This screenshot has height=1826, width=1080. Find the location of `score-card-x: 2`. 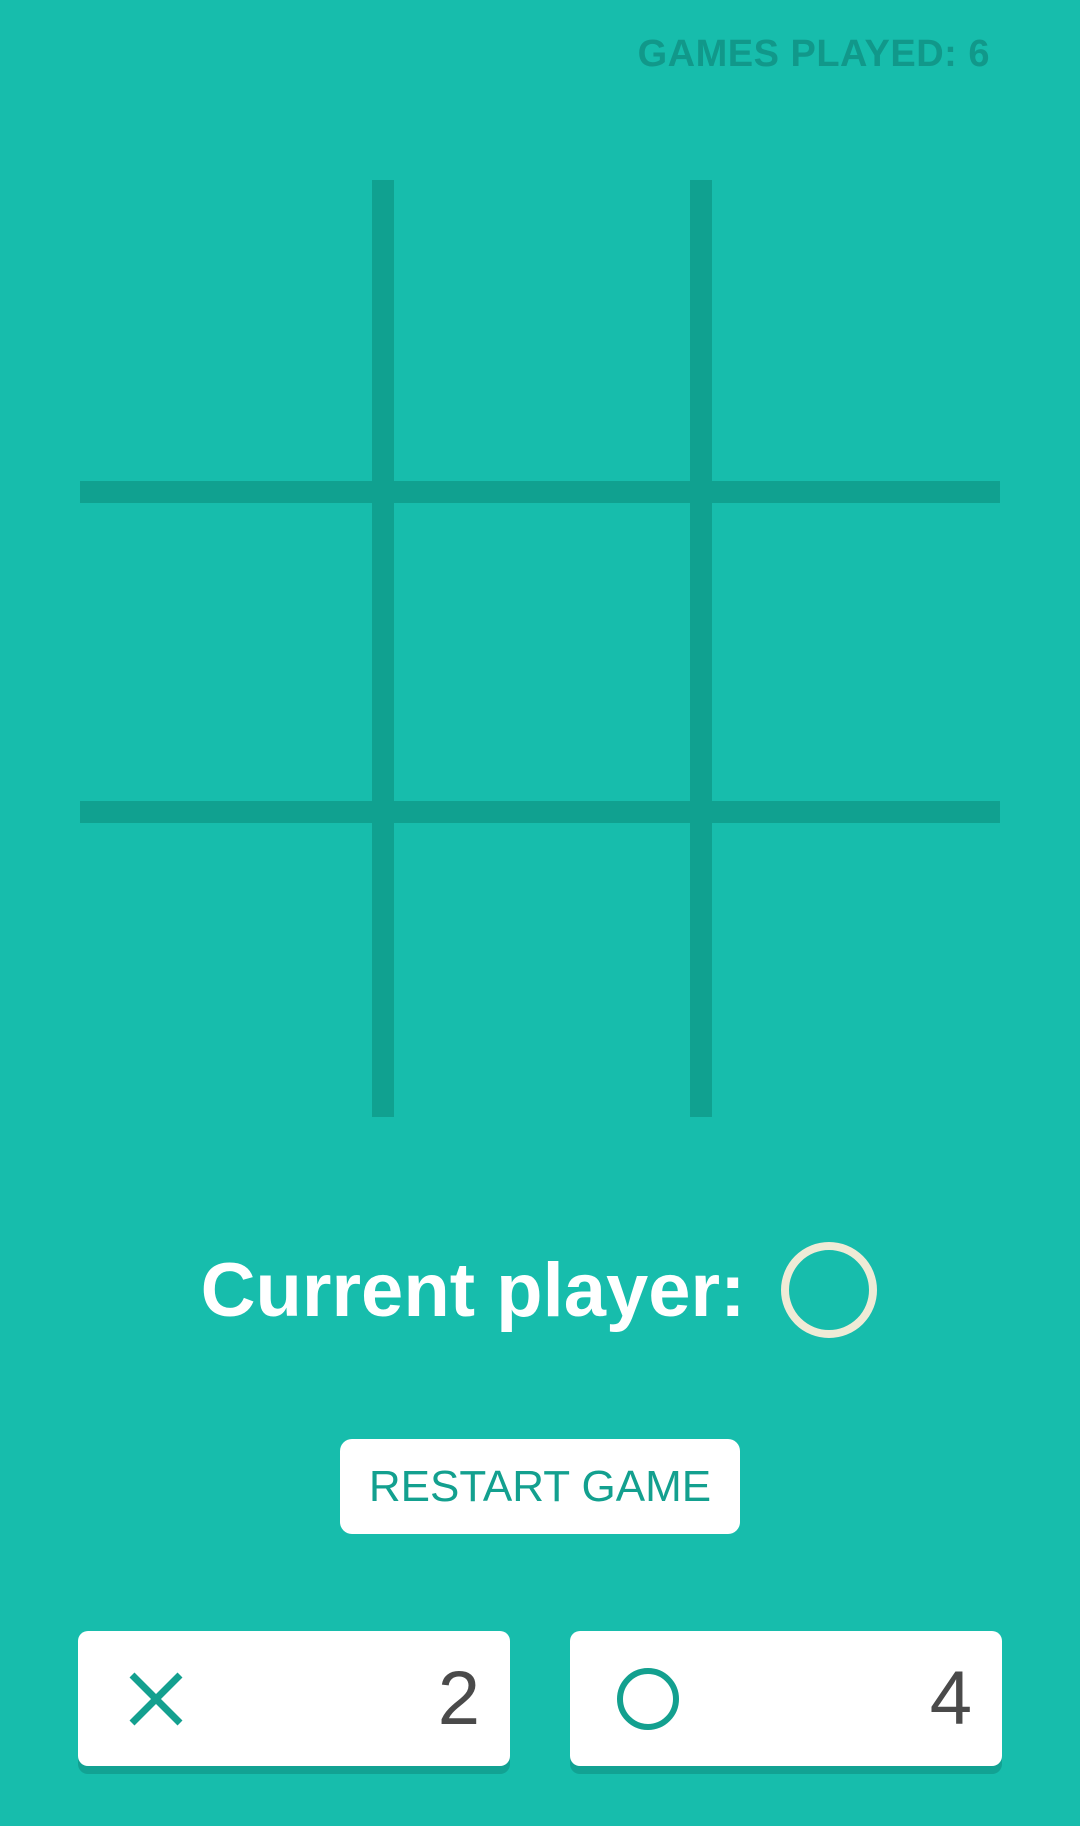

score-card-x: 2 is located at coordinates (294, 1698).